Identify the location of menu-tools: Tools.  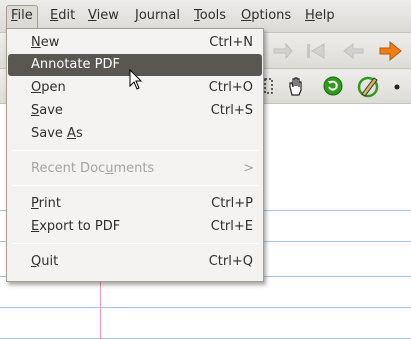
(210, 17).